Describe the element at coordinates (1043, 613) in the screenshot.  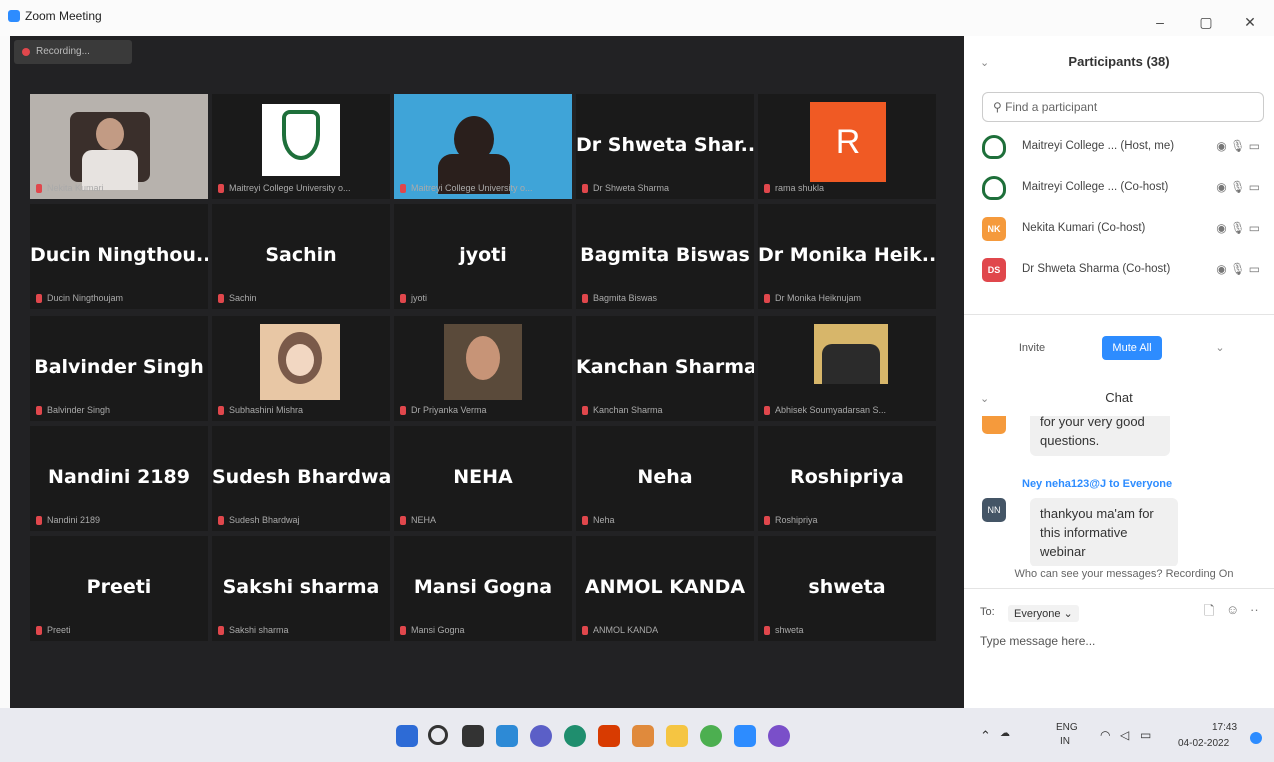
I see `recipient-select: Everyone ⌄` at that location.